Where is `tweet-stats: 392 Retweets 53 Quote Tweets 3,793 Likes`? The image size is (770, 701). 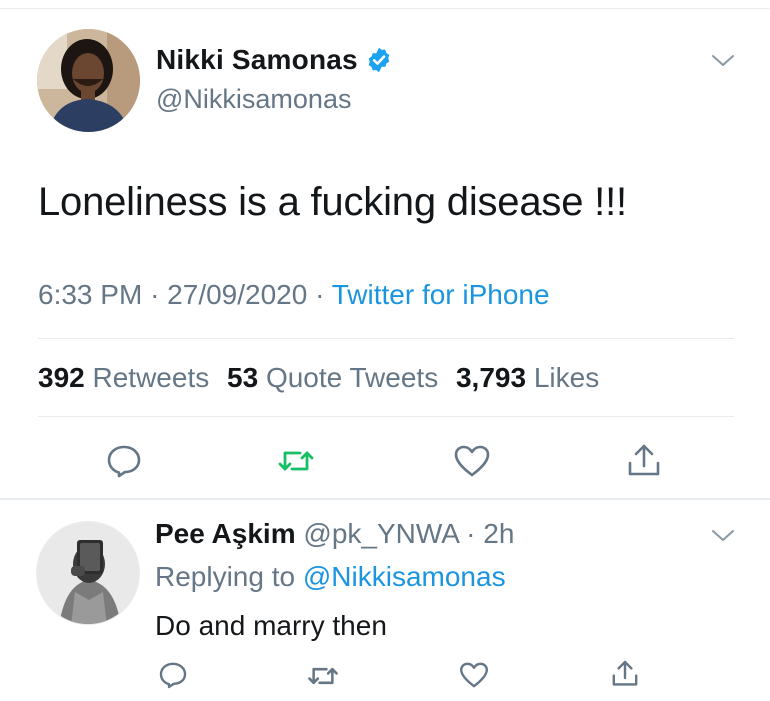 tweet-stats: 392 Retweets 53 Quote Tweets 3,793 Likes is located at coordinates (318, 378).